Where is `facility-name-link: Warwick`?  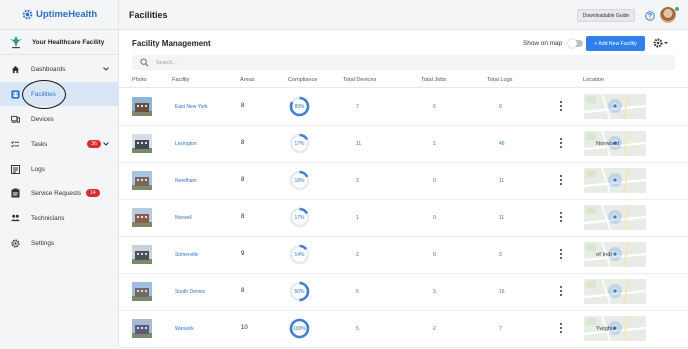 facility-name-link: Warwick is located at coordinates (184, 329).